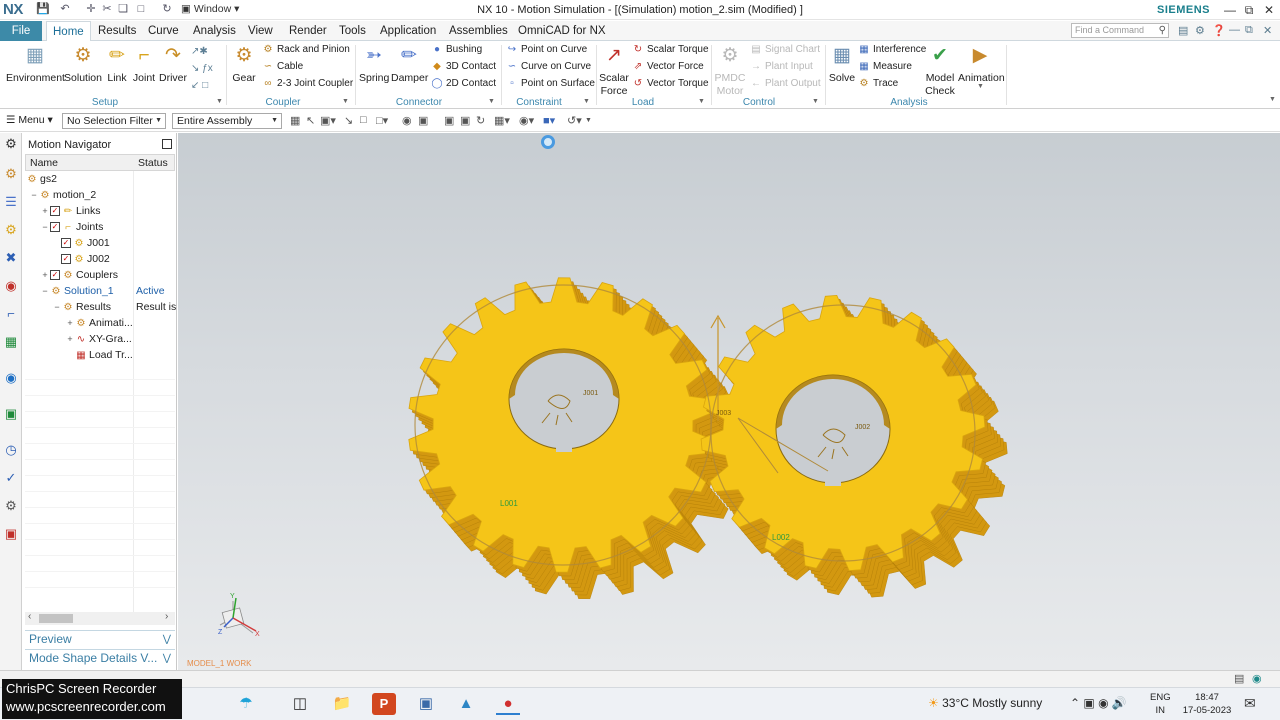 The width and height of the screenshot is (1280, 720). What do you see at coordinates (1200, 30) in the screenshot?
I see `settings-icon: ⚙` at bounding box center [1200, 30].